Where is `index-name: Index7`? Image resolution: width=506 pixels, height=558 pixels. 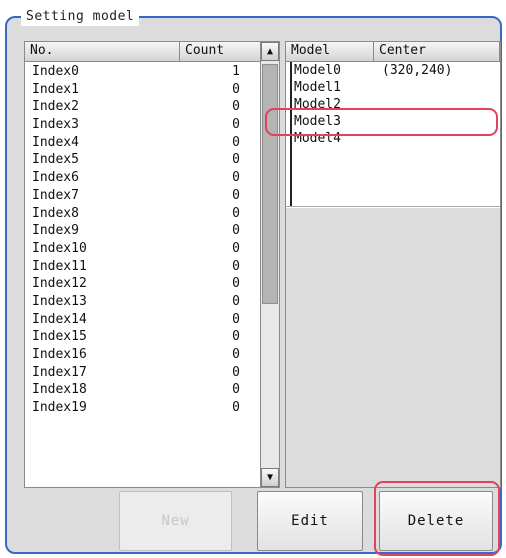 index-name: Index7 is located at coordinates (55, 195).